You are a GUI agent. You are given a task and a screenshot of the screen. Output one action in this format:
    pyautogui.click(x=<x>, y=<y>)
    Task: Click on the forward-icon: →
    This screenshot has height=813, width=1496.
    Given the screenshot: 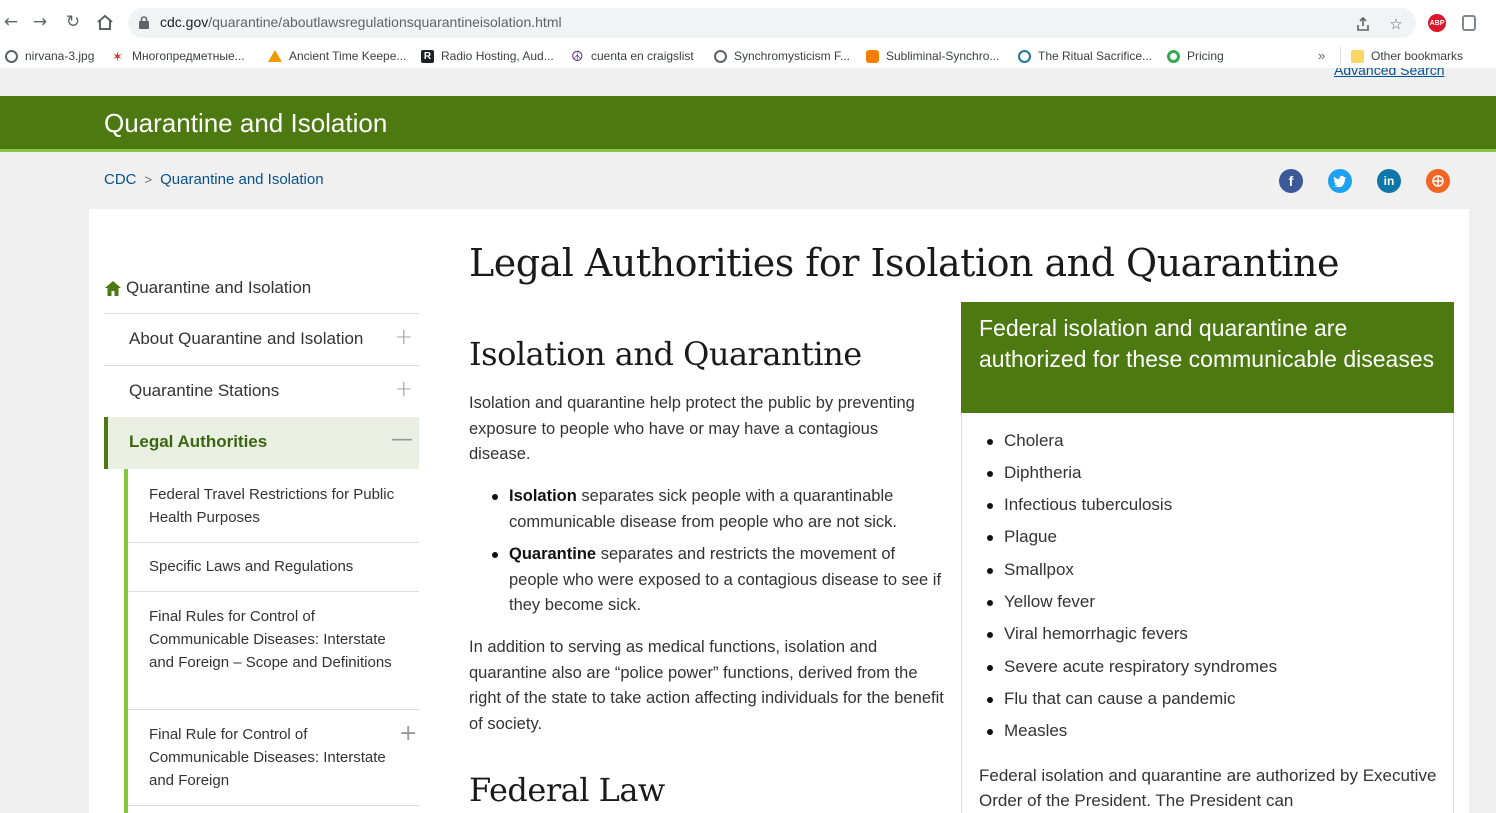 What is the action you would take?
    pyautogui.click(x=40, y=22)
    